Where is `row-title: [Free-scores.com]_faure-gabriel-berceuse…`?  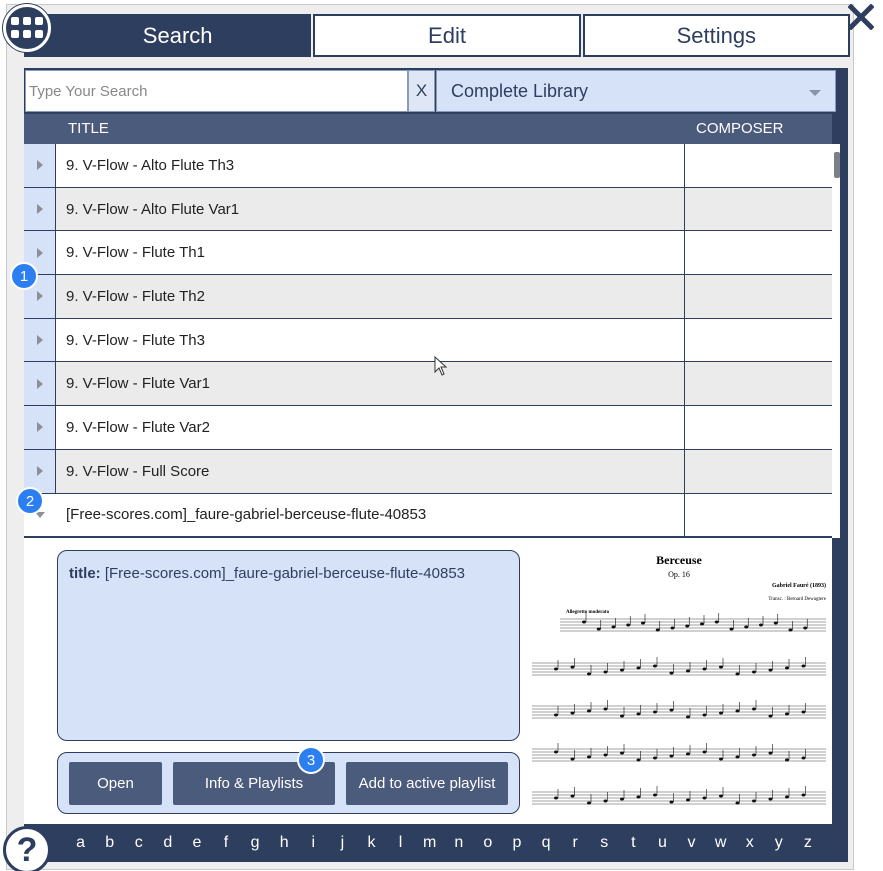 row-title: [Free-scores.com]_faure-gabriel-berceuse… is located at coordinates (370, 515).